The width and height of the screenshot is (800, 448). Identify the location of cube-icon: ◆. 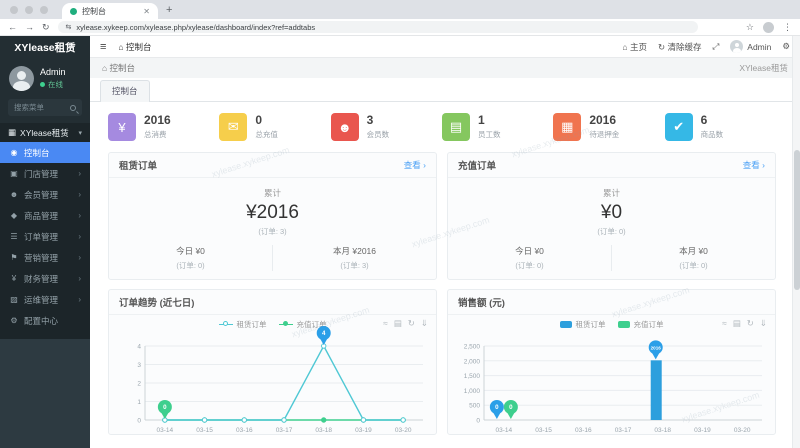
(14, 215).